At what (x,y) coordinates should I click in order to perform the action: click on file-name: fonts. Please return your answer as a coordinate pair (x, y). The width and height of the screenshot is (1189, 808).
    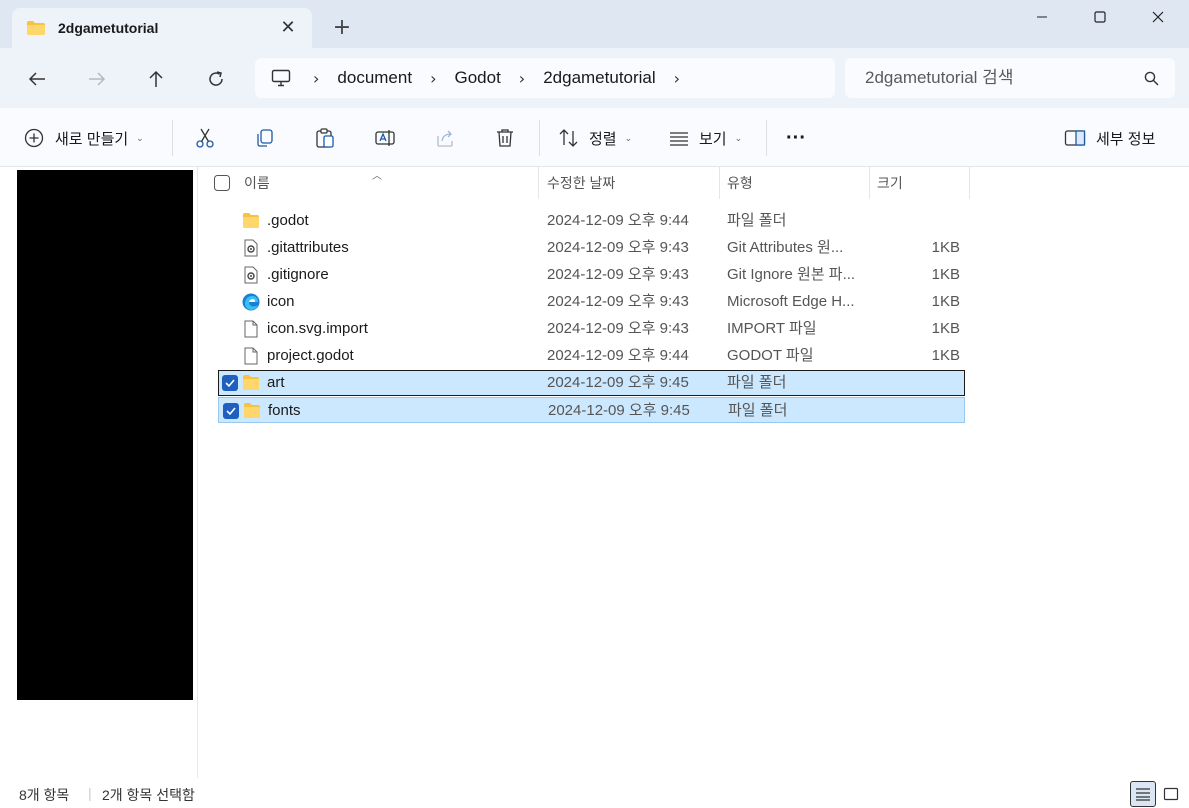
    Looking at the image, I should click on (284, 410).